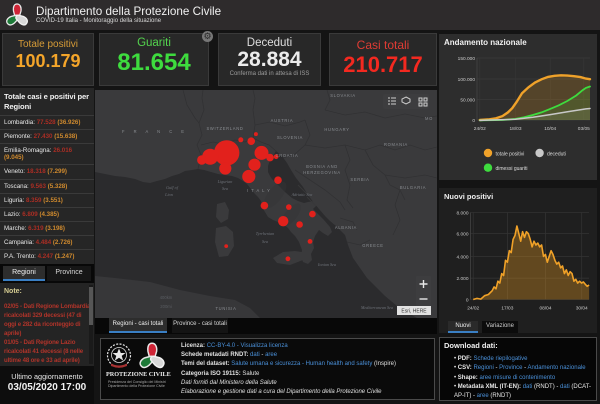  What do you see at coordinates (322, 172) in the screenshot?
I see `svg-text: HERZEGOVINA` at bounding box center [322, 172].